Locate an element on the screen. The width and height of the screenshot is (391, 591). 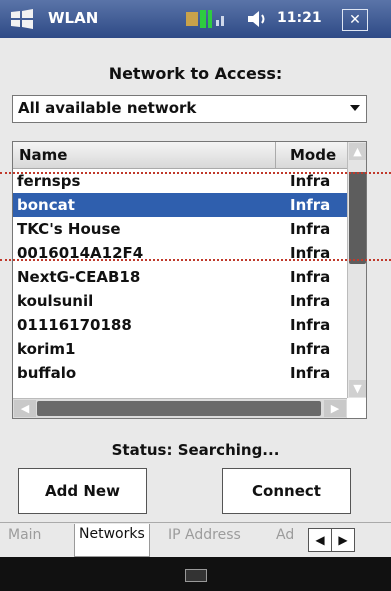
column-header-mode: Mode is located at coordinates (311, 155).